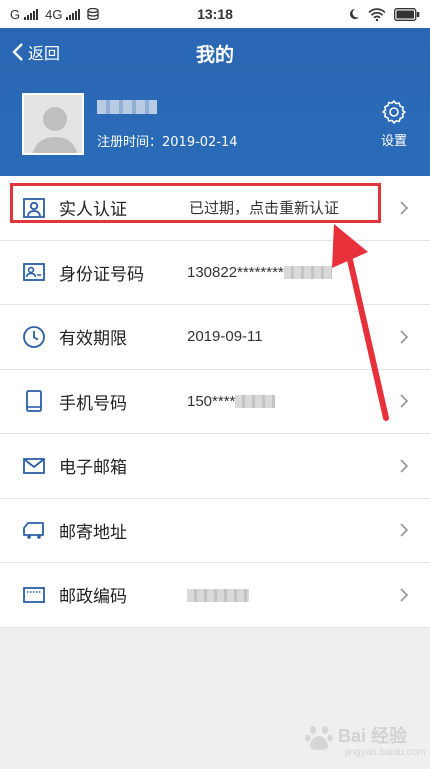 The height and width of the screenshot is (769, 430). What do you see at coordinates (393, 141) in the screenshot?
I see `settings-label: 设置` at bounding box center [393, 141].